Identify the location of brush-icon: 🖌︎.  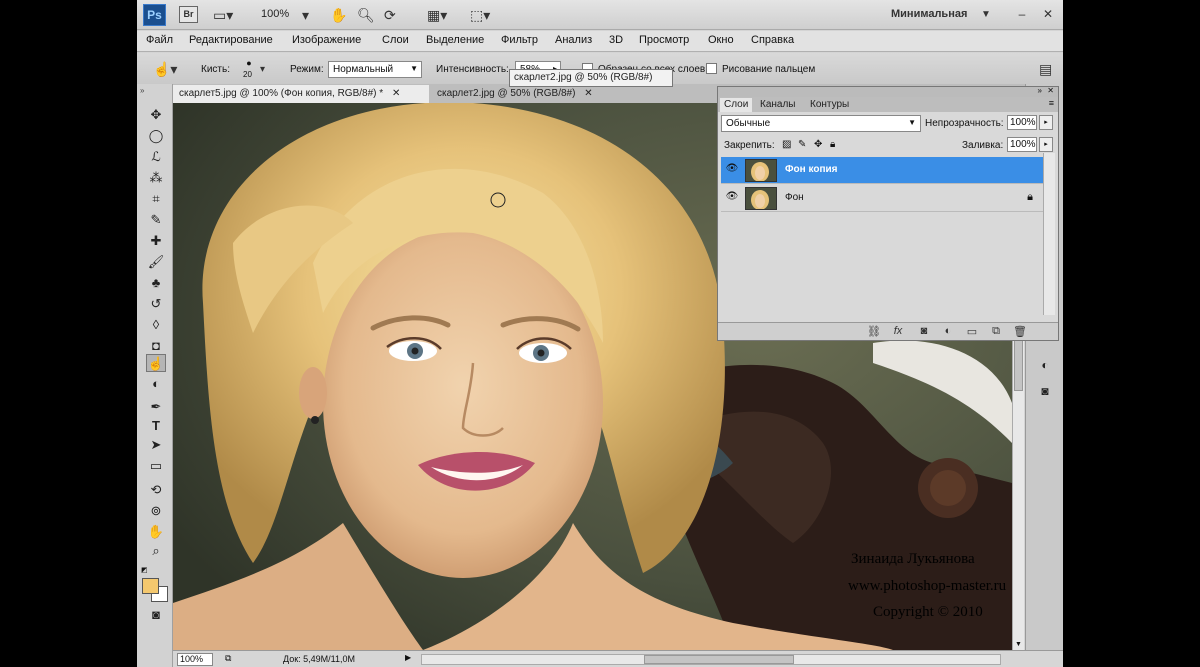
(156, 262).